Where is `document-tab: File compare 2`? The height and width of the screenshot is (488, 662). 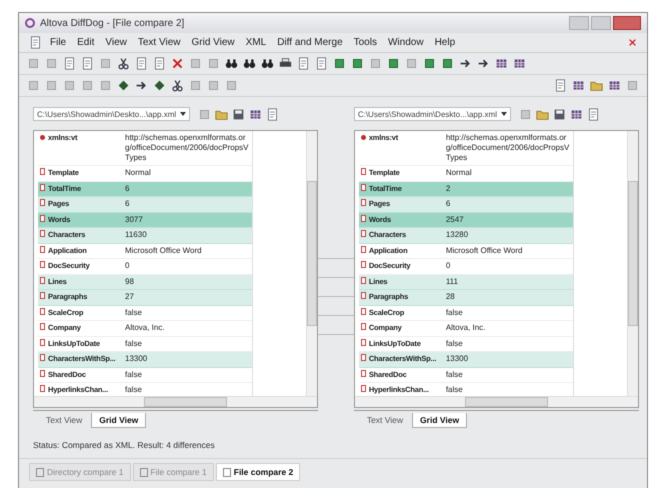
document-tab: File compare 2 is located at coordinates (258, 472).